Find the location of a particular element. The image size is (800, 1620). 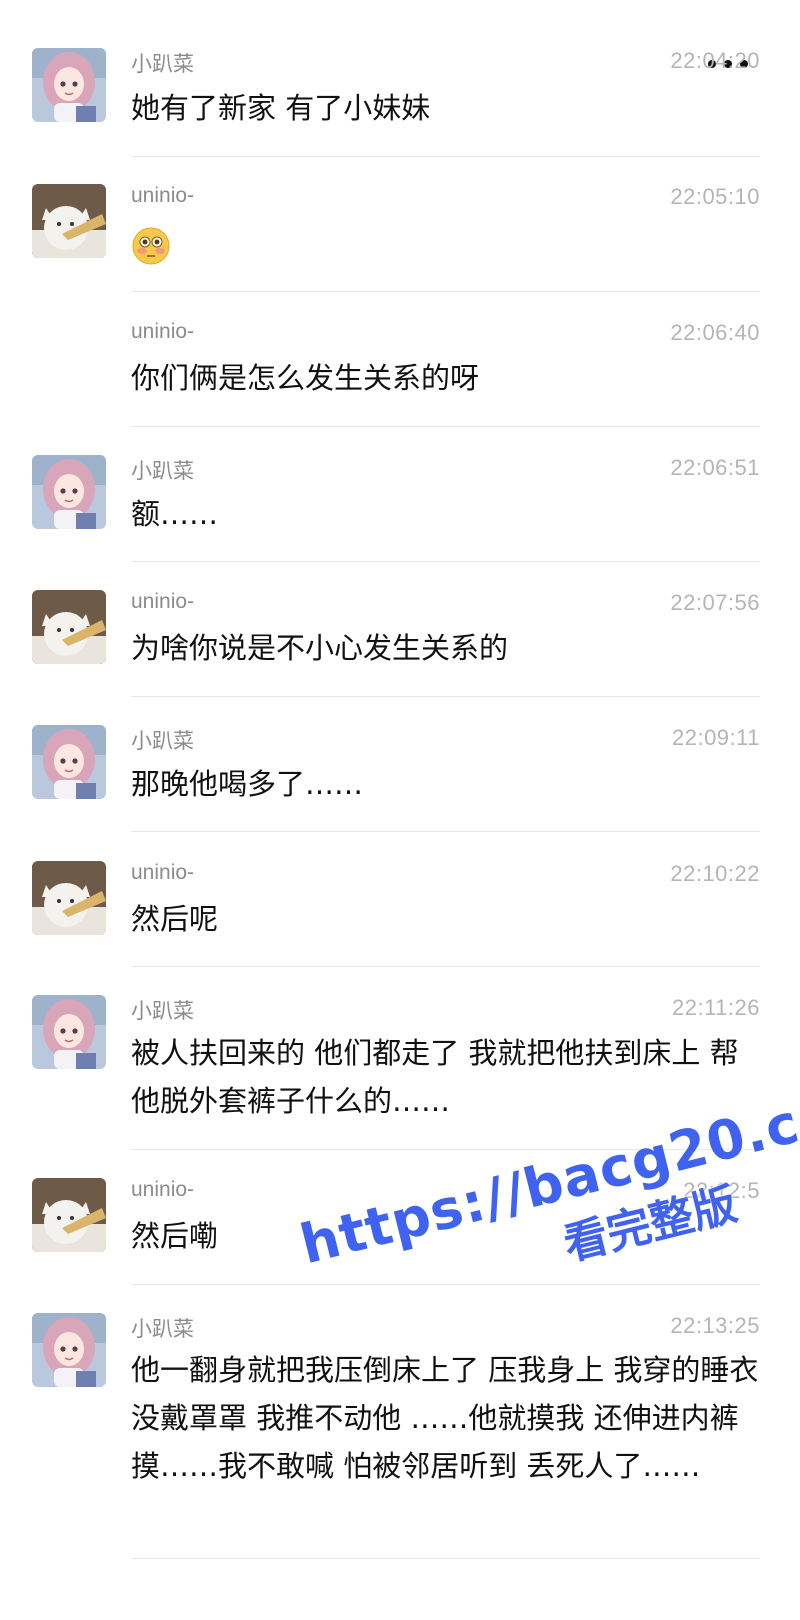

message-time: 22:11:26 is located at coordinates (715, 1007).